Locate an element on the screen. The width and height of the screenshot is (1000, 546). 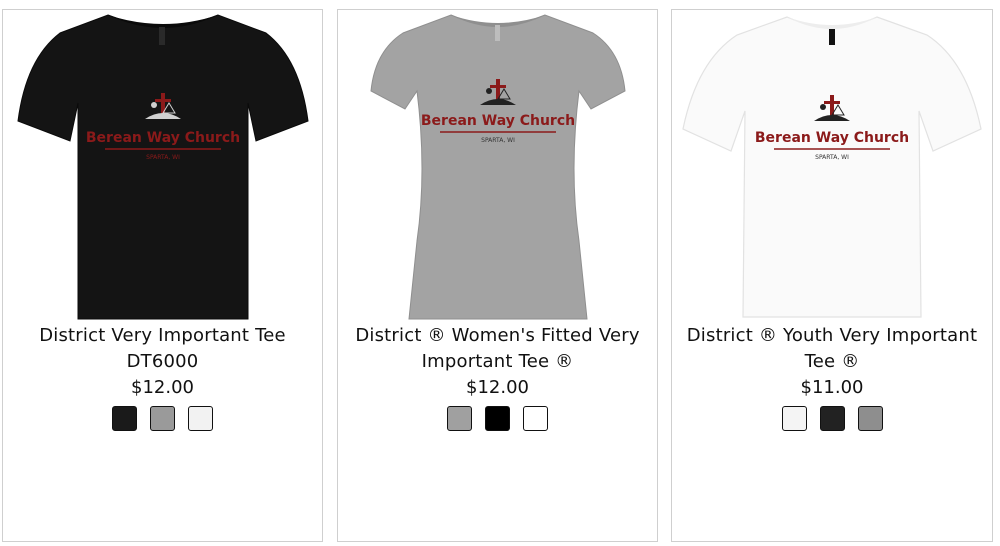
tshirt-body is located at coordinates (497, 167).